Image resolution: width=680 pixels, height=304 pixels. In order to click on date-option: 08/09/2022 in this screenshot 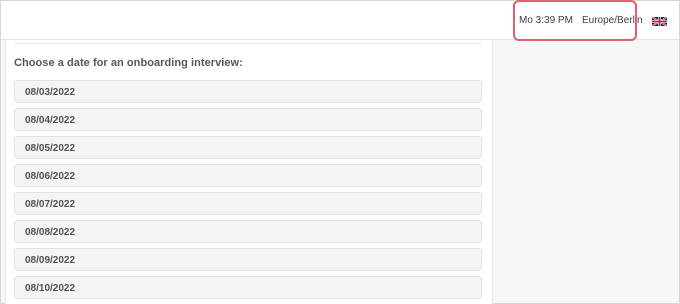, I will do `click(248, 259)`.